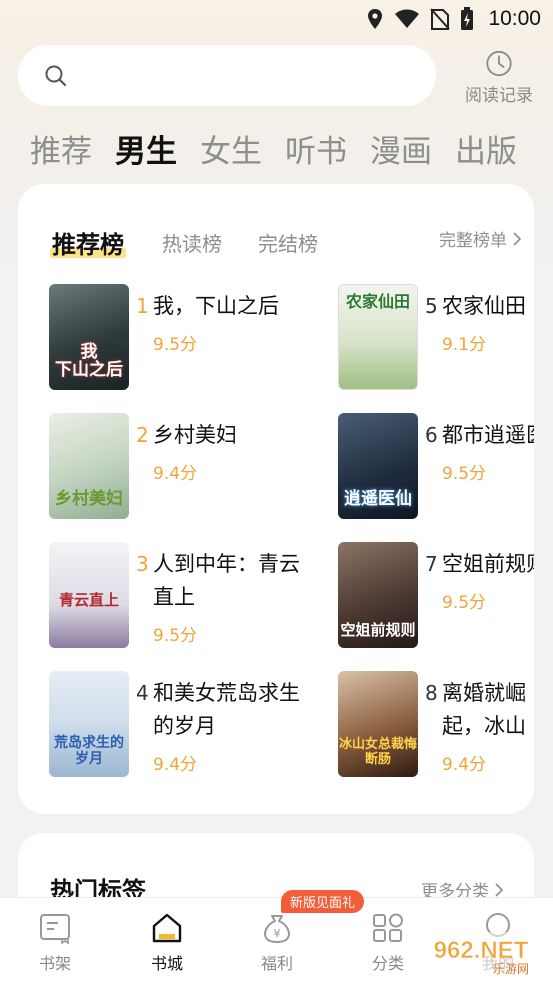 This screenshot has width=553, height=983. Describe the element at coordinates (89, 466) in the screenshot. I see `book-cover: 乡村美妇` at that location.